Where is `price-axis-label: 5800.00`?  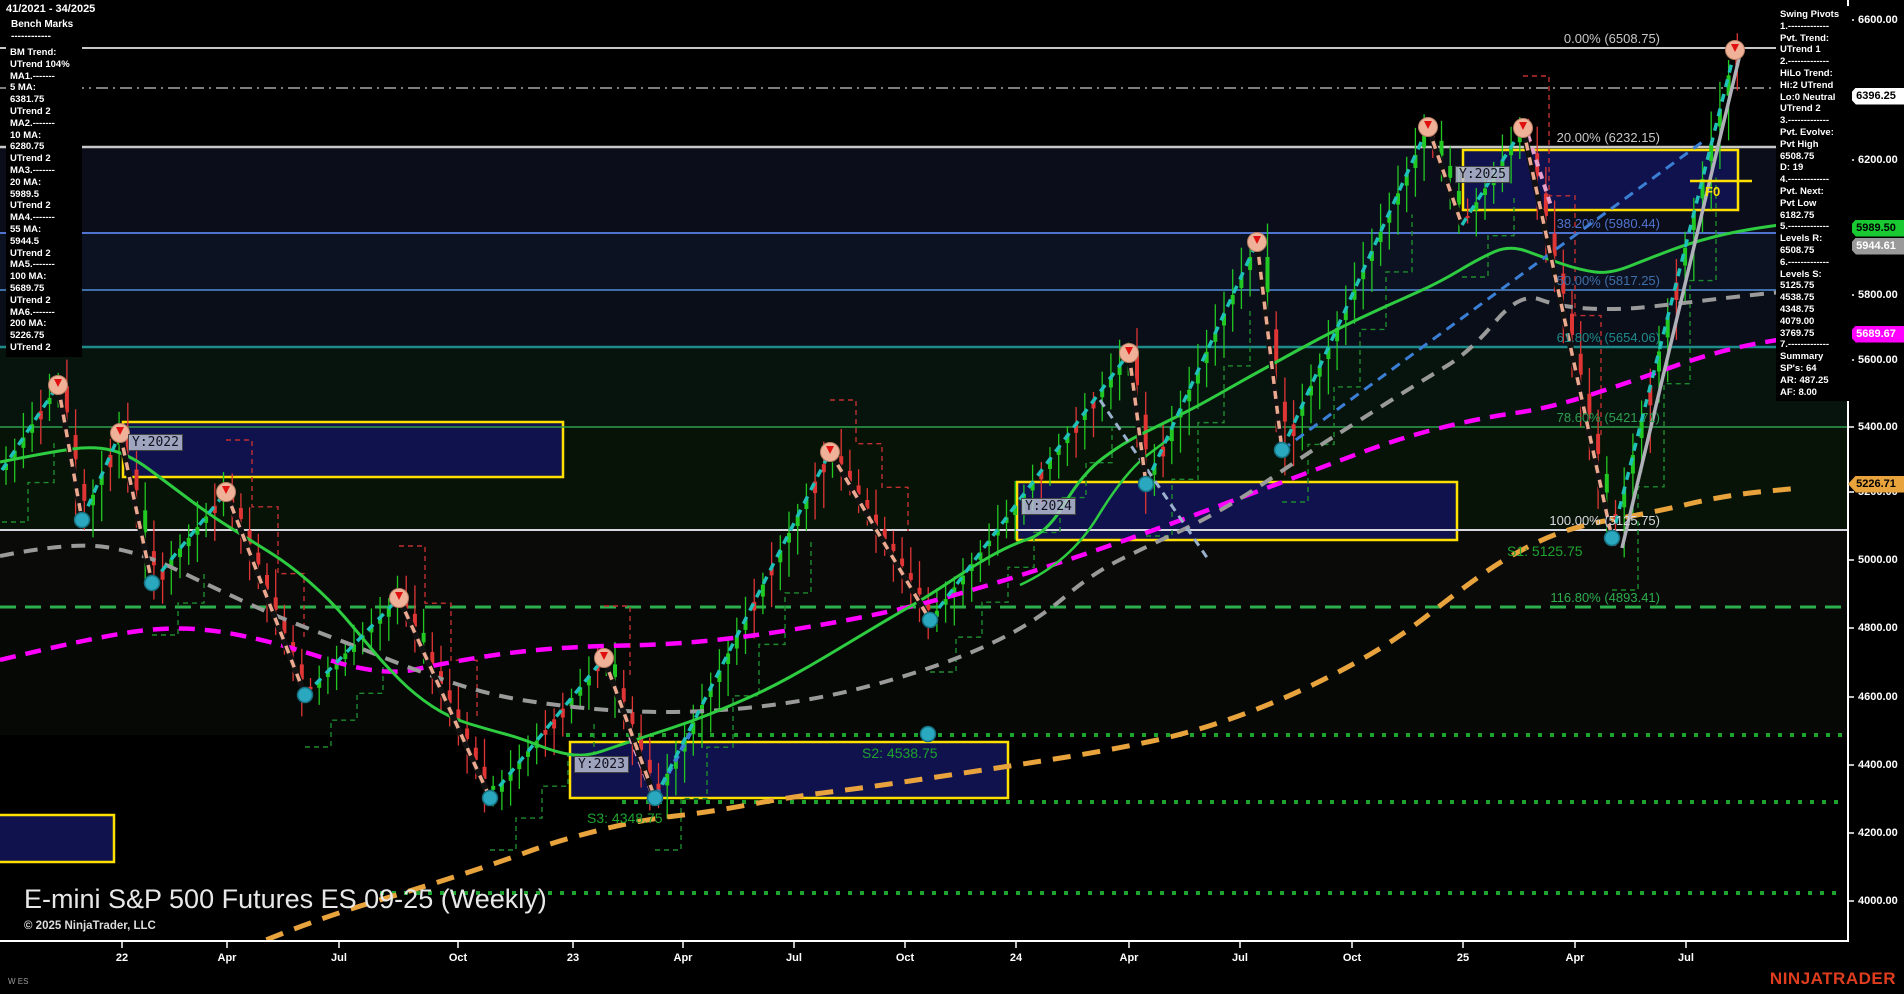
price-axis-label: 5800.00 is located at coordinates (1878, 295).